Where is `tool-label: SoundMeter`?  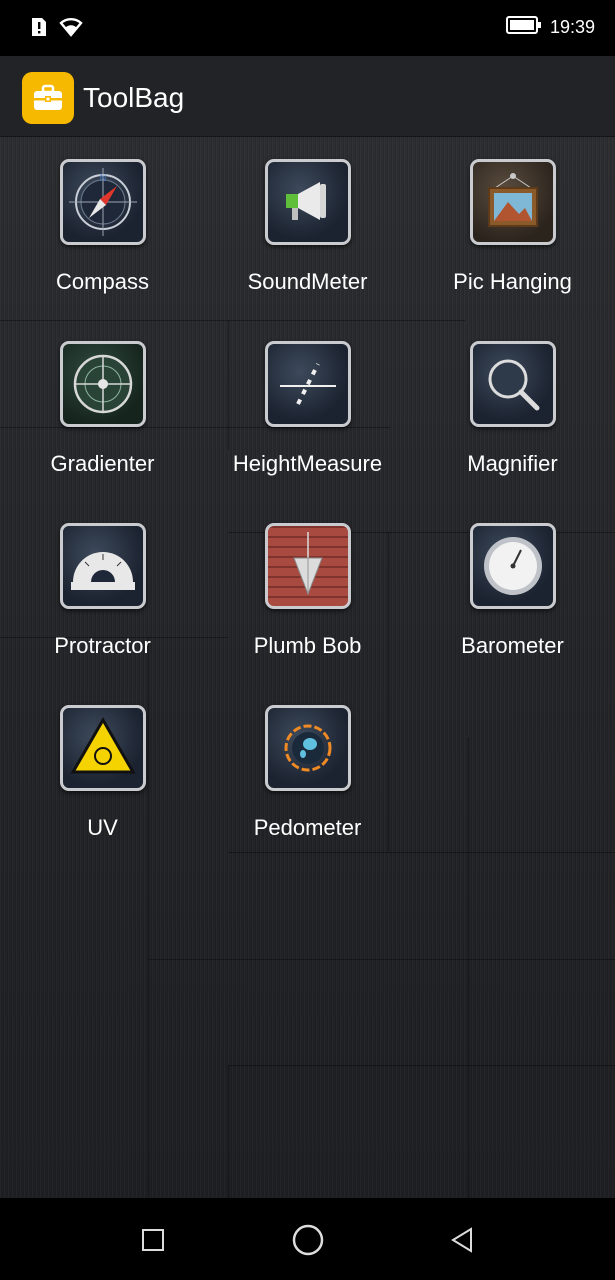 tool-label: SoundMeter is located at coordinates (307, 281).